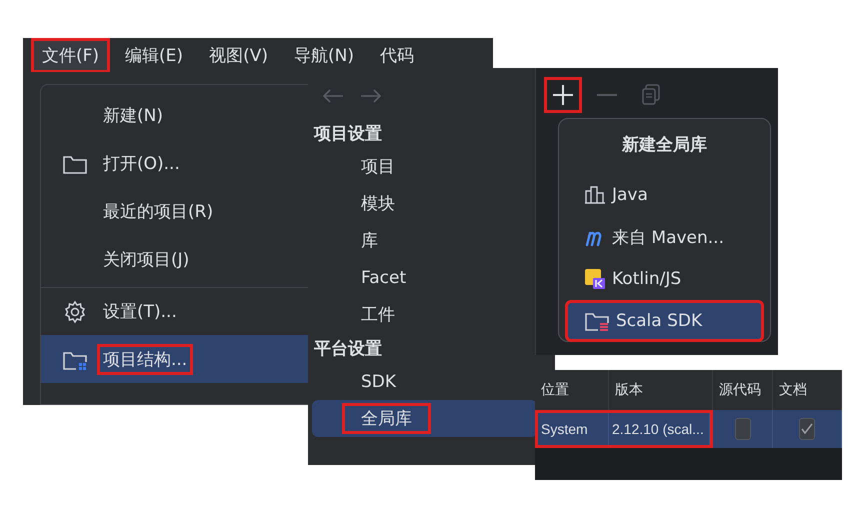 The width and height of the screenshot is (862, 506). Describe the element at coordinates (371, 96) in the screenshot. I see `forward-arrow-icon` at that location.